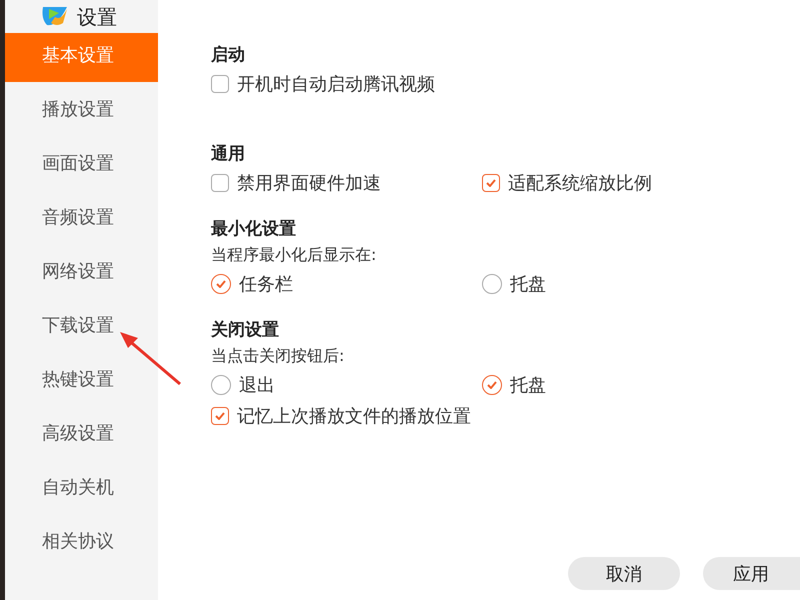  What do you see at coordinates (81, 222) in the screenshot?
I see `sidebar-item: 音频设置` at bounding box center [81, 222].